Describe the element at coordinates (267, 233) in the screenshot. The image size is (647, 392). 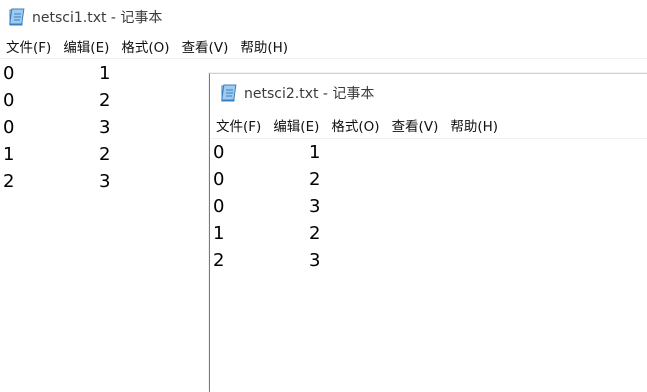
I see `text-line: 12` at that location.